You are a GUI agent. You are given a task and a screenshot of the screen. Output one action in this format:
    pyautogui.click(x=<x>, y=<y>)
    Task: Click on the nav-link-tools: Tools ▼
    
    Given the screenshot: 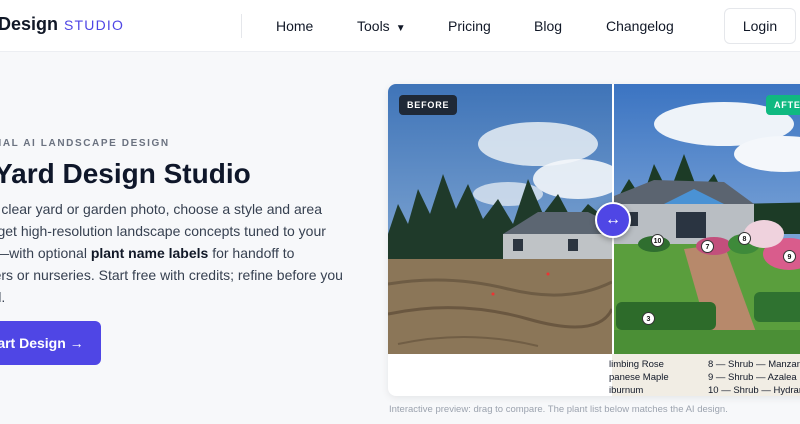 What is the action you would take?
    pyautogui.click(x=381, y=26)
    